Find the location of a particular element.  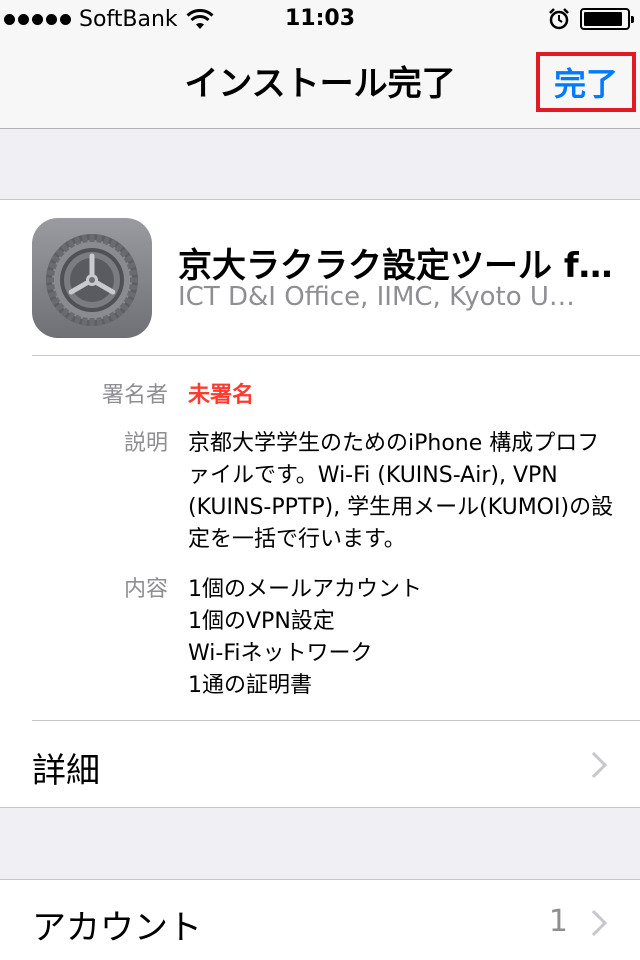

account-label: アカウント is located at coordinates (117, 928).